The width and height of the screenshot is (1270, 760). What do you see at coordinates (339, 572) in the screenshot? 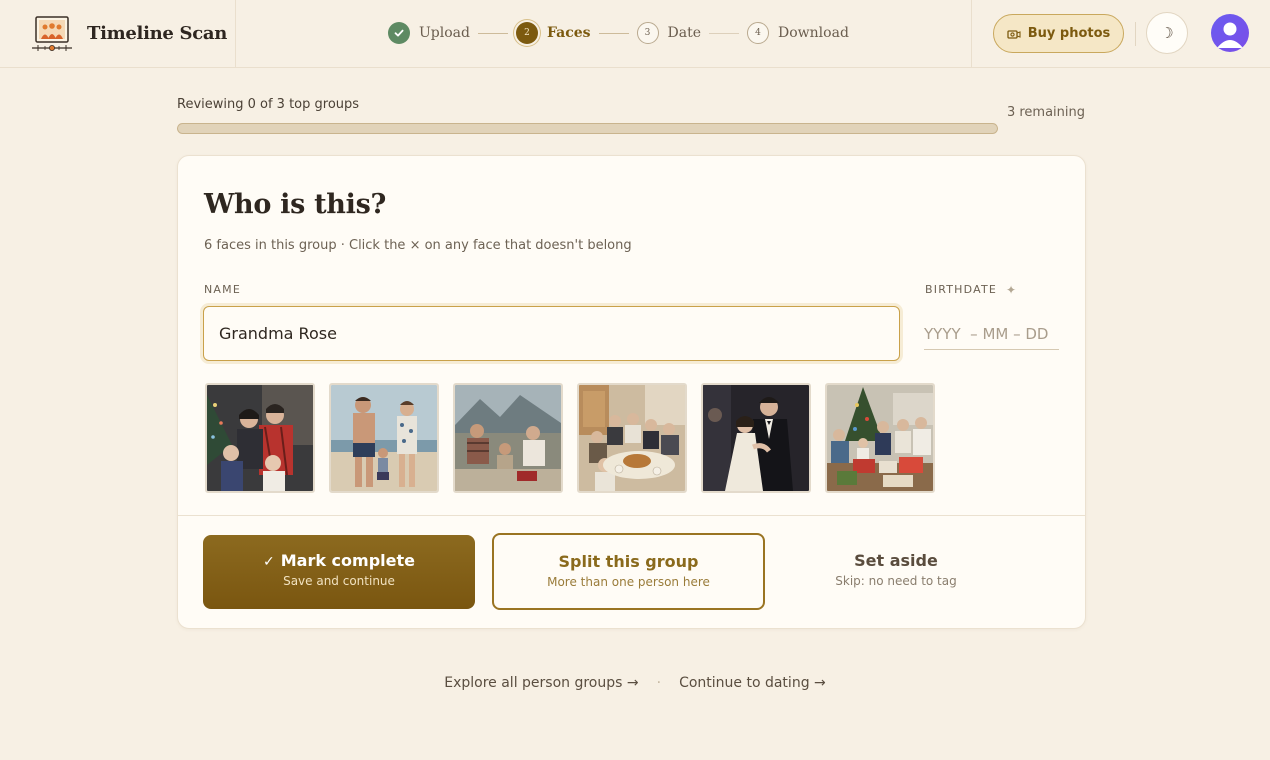
I see `mark-complete-button: ✓ Mark complete Save and continue` at bounding box center [339, 572].